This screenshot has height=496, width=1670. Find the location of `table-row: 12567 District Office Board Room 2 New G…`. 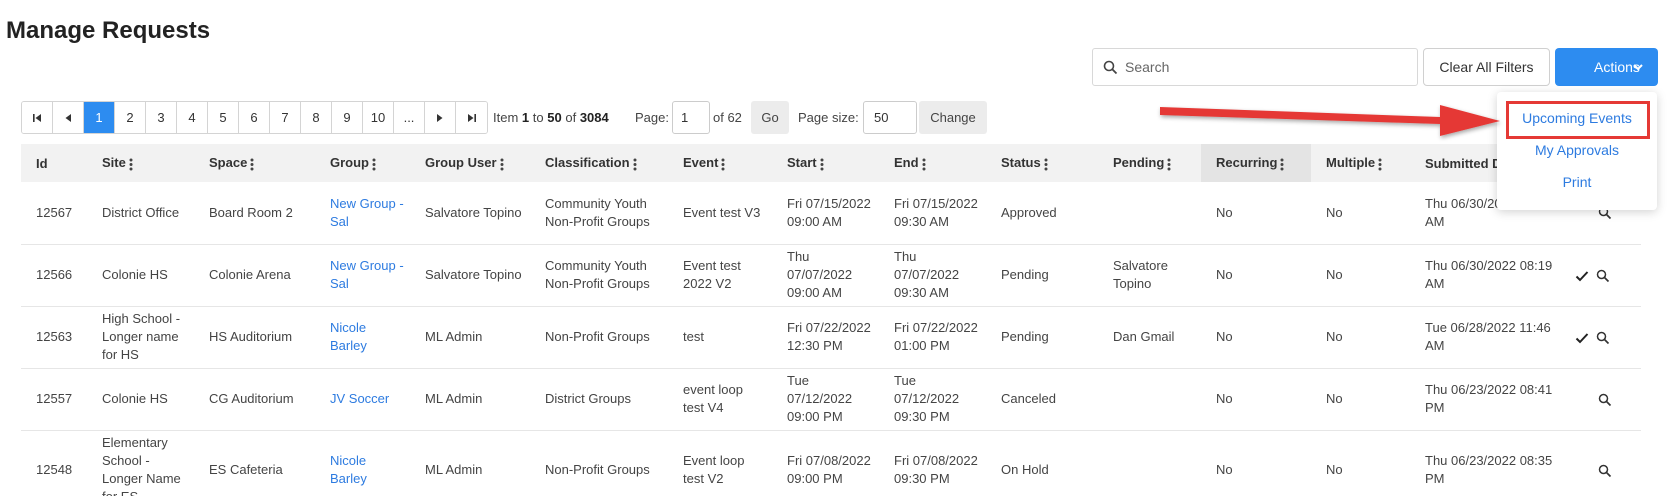

table-row: 12567 District Office Board Room 2 New G… is located at coordinates (831, 213).